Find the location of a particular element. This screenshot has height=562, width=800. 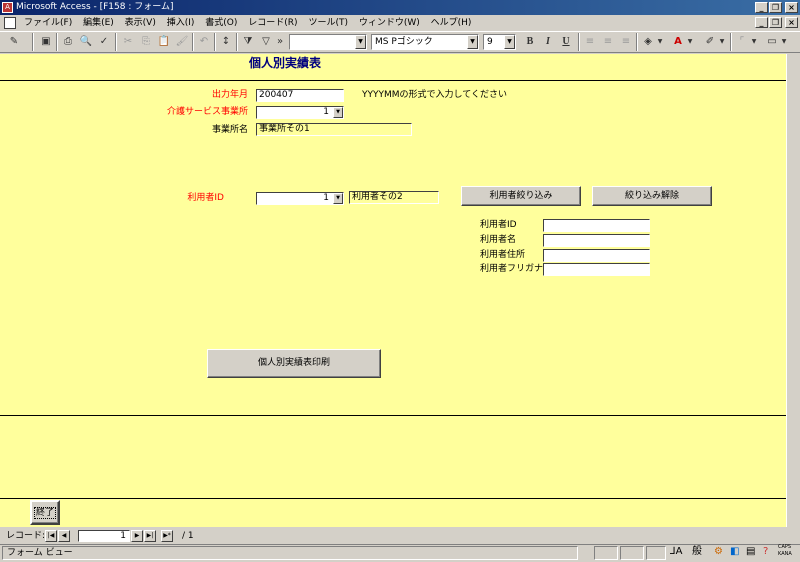

ime-mode-icon: ⅃A is located at coordinates (676, 552).